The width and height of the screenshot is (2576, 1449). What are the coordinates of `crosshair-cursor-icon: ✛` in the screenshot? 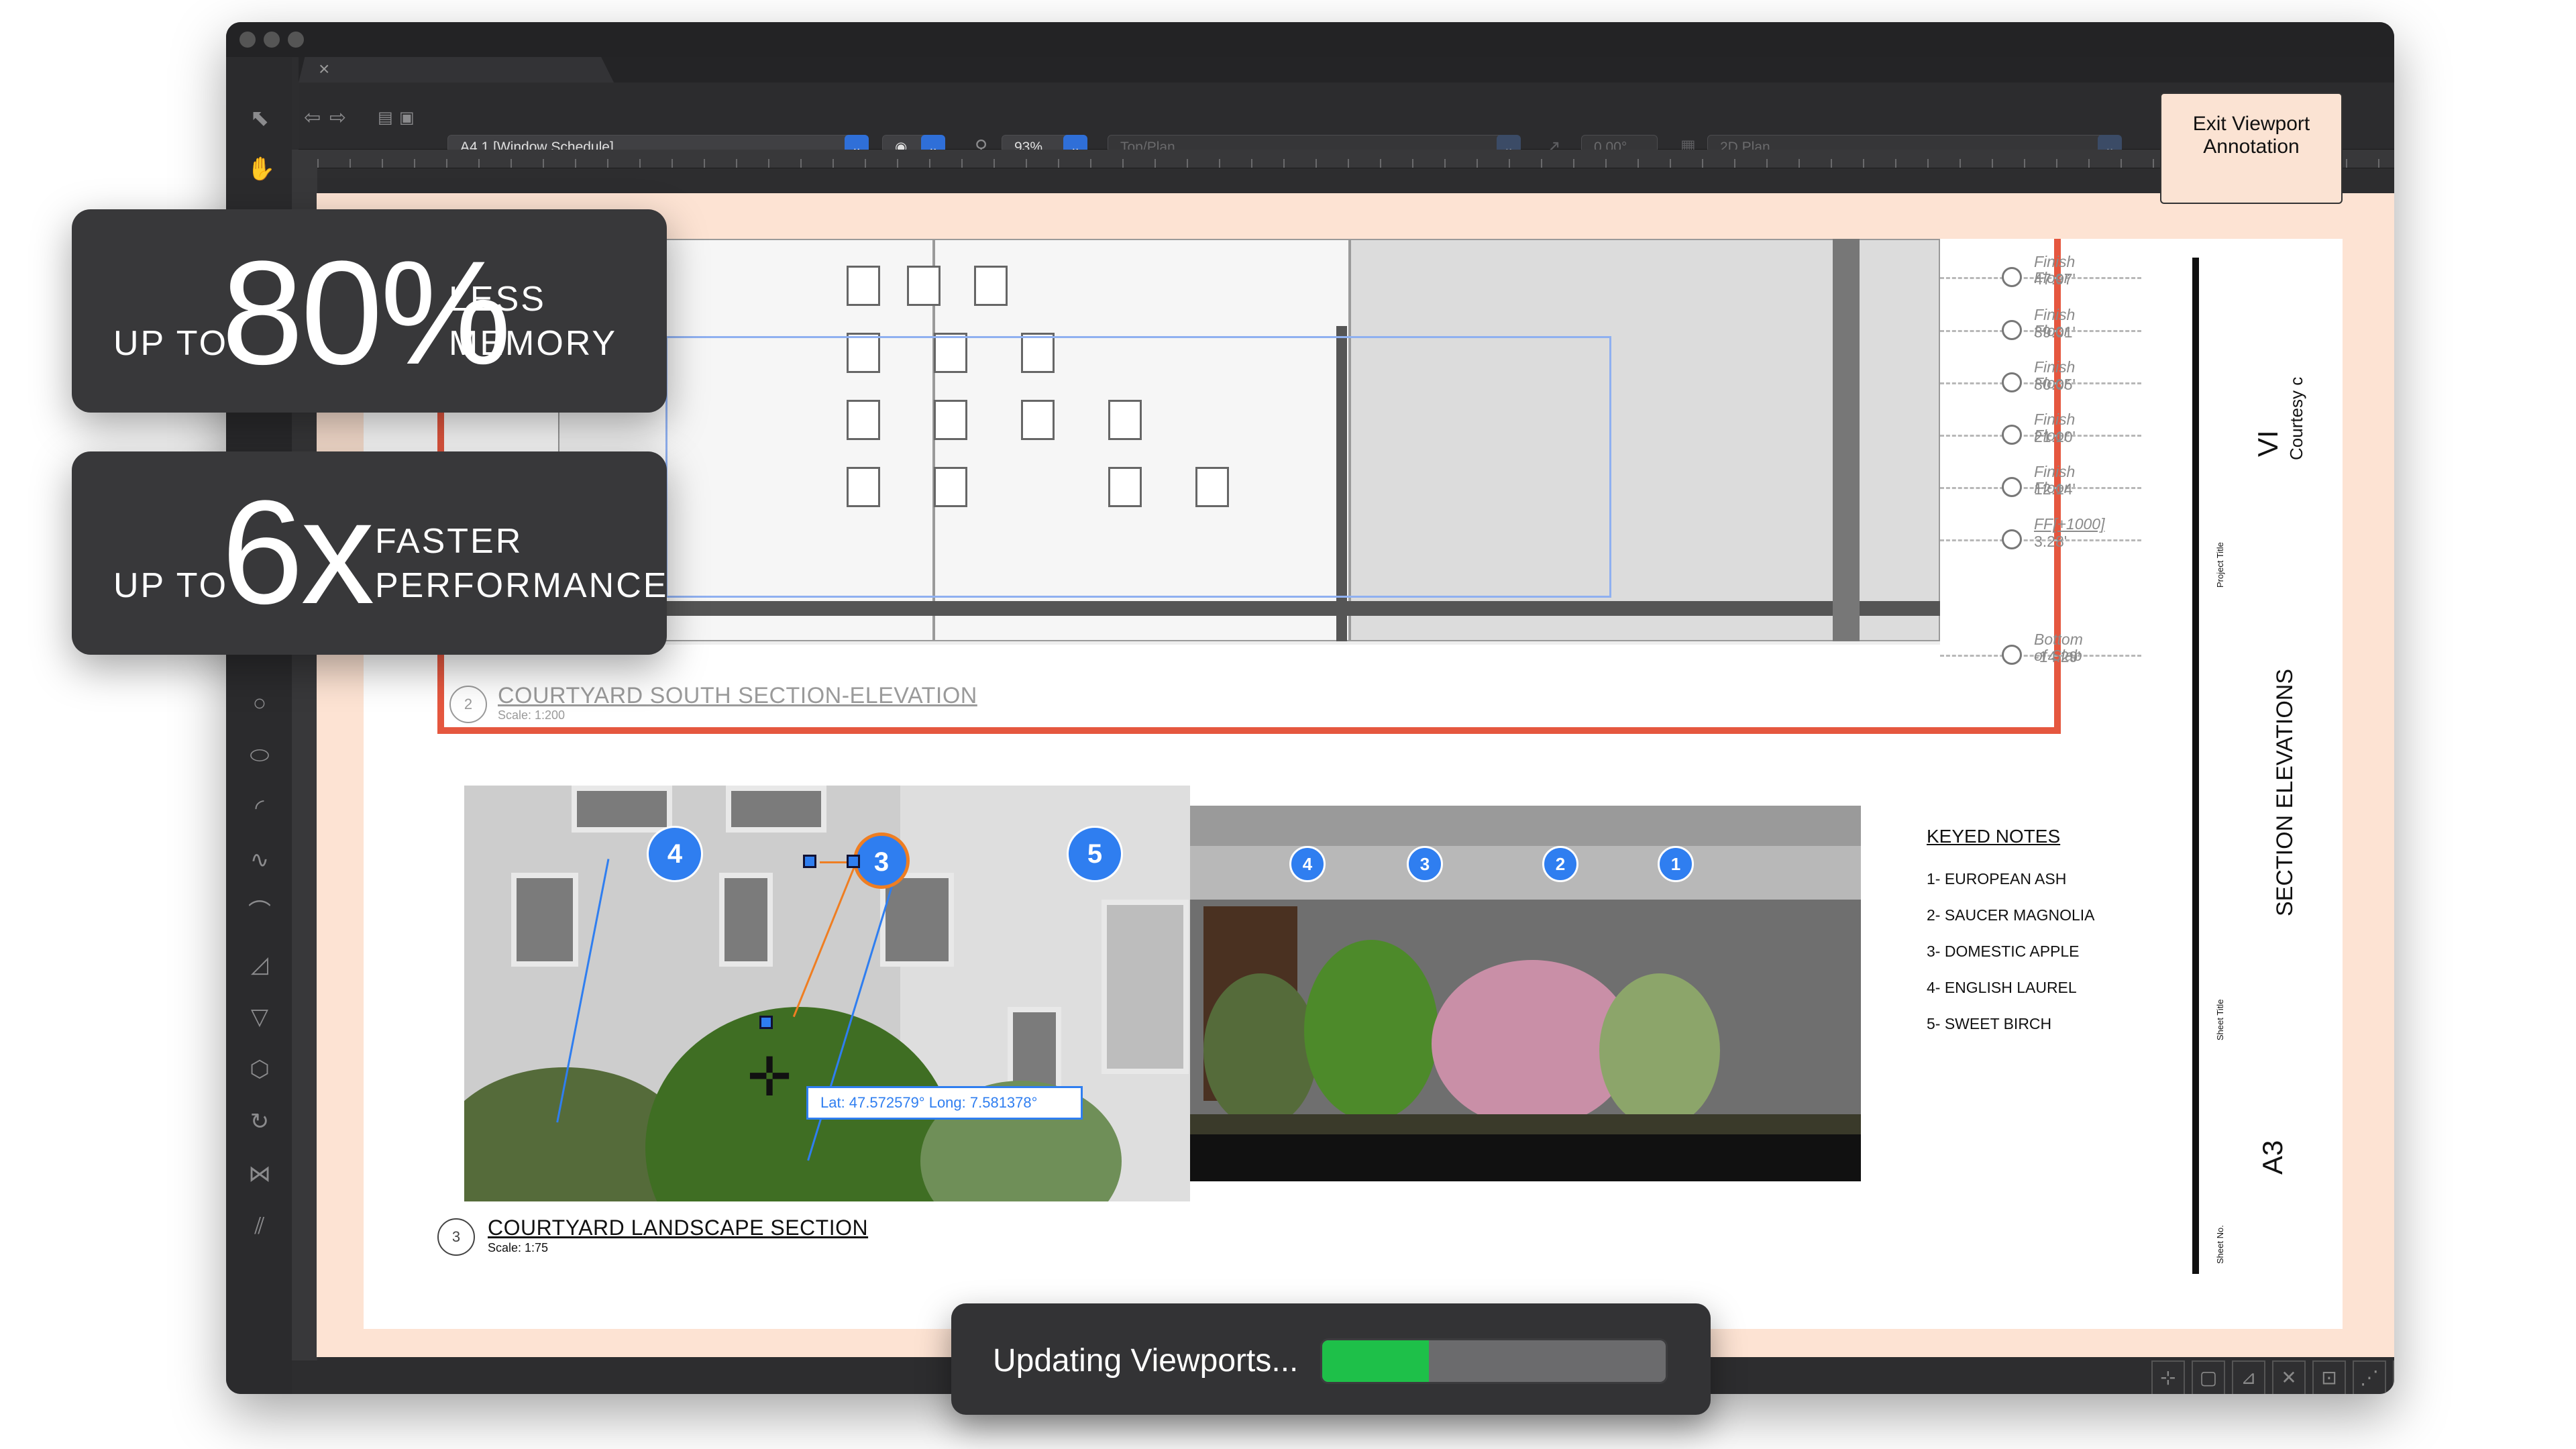 It's located at (769, 1077).